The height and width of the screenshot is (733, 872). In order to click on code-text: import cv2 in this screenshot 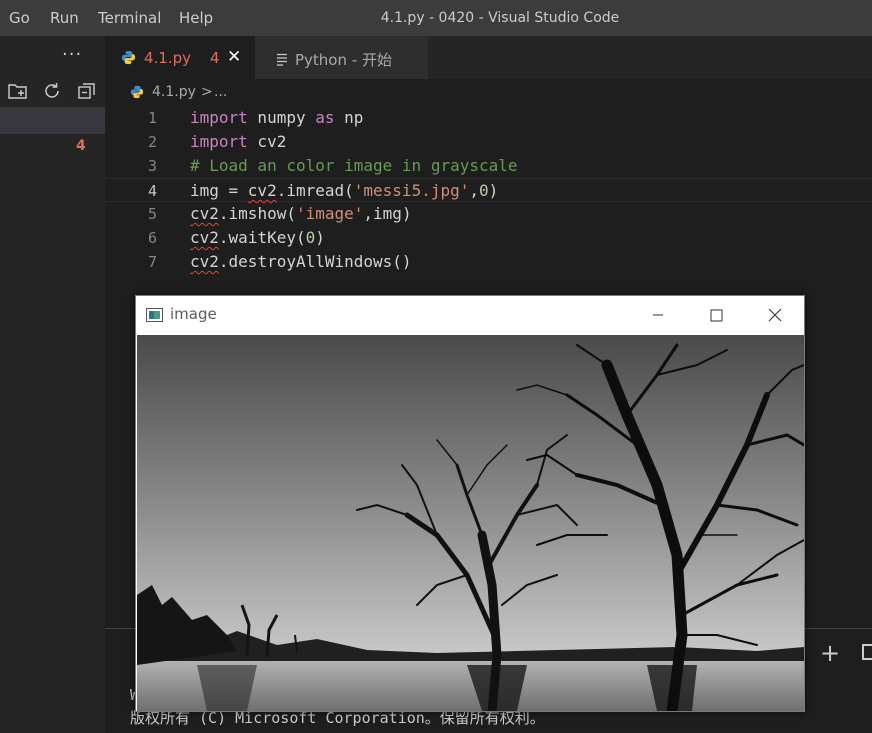, I will do `click(238, 142)`.